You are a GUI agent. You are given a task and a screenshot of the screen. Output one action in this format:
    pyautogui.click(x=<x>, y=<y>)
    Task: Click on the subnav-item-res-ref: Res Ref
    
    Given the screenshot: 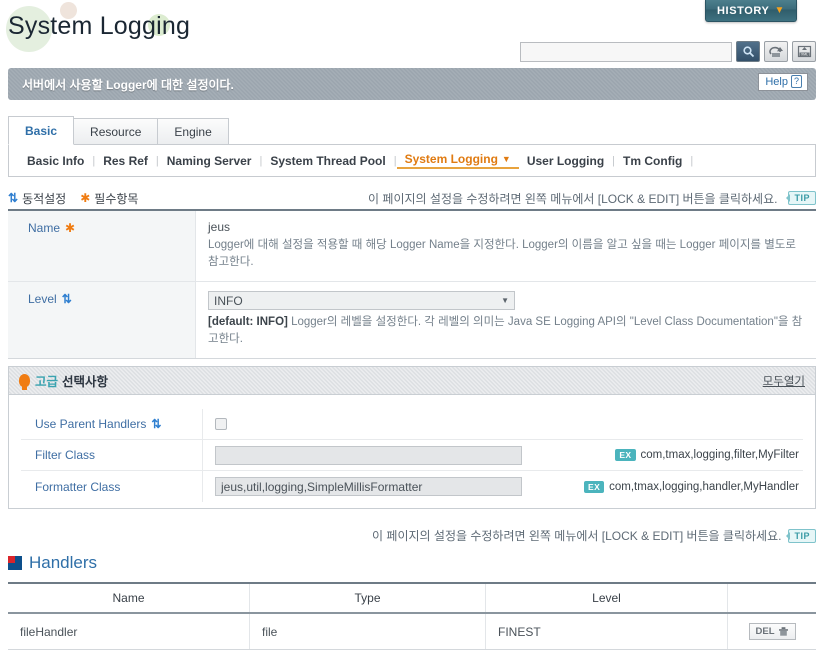 What is the action you would take?
    pyautogui.click(x=125, y=161)
    